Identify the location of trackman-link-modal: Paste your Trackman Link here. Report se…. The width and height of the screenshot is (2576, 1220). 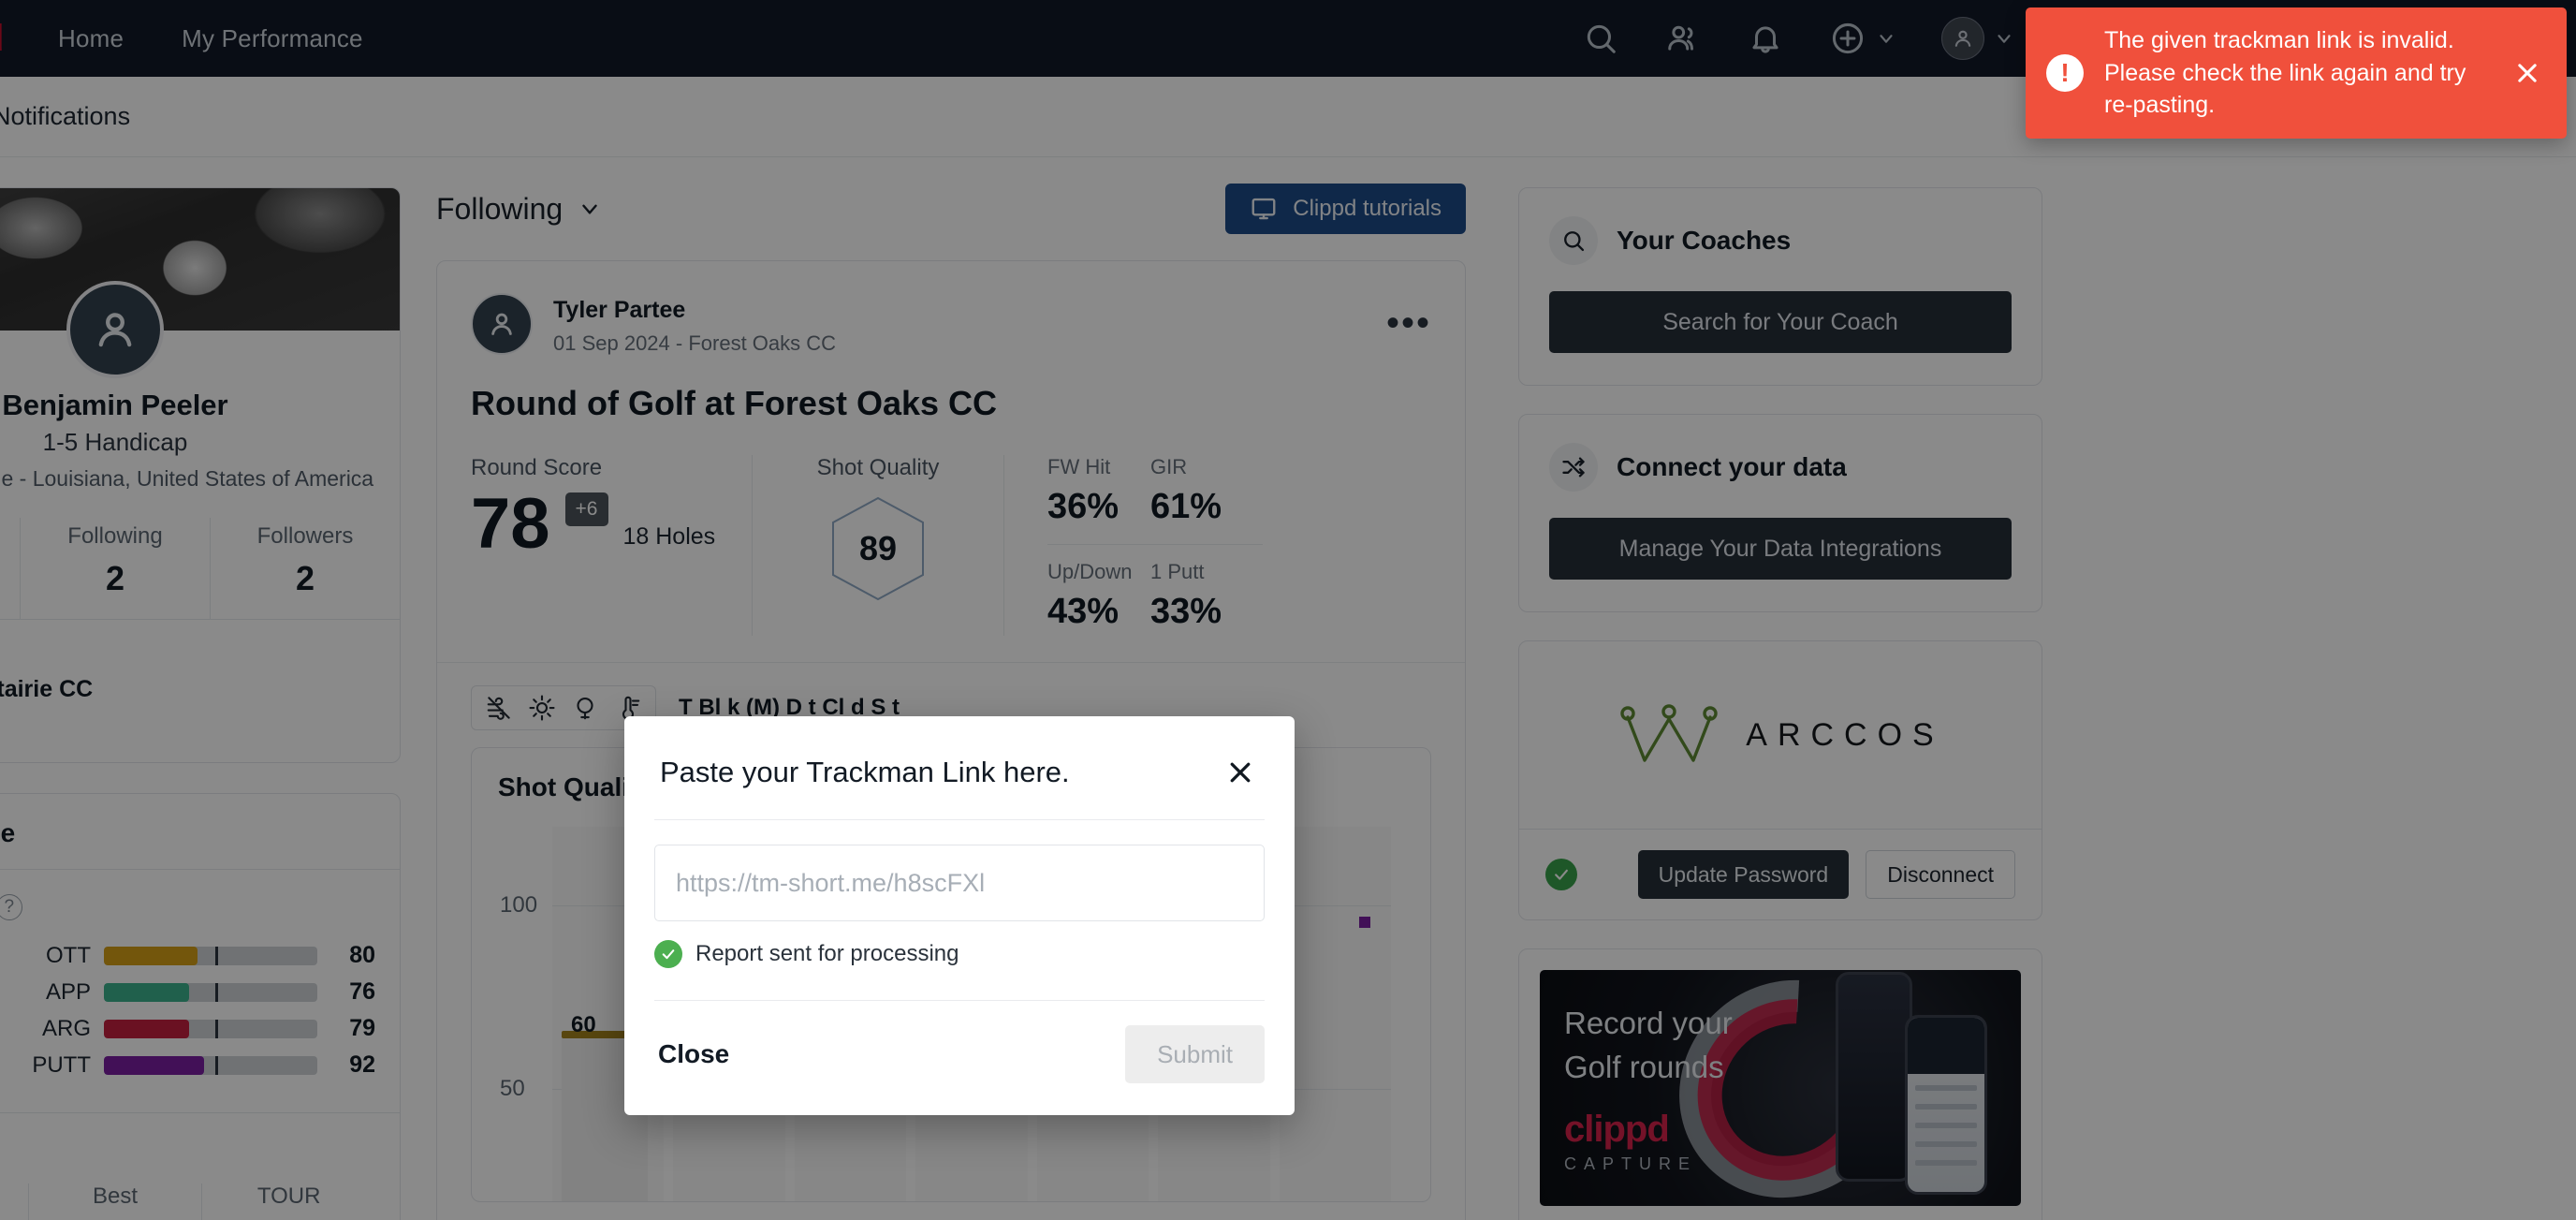
(960, 915).